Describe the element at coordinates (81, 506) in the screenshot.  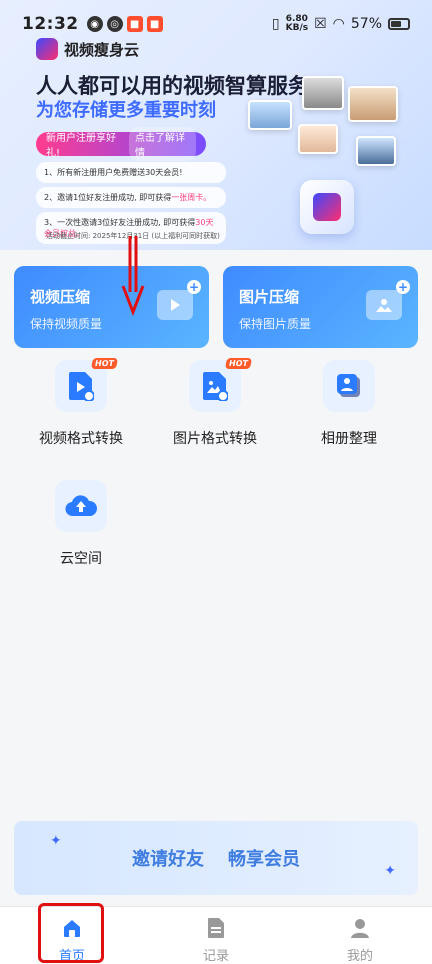
I see `cloud-upload-icon` at that location.